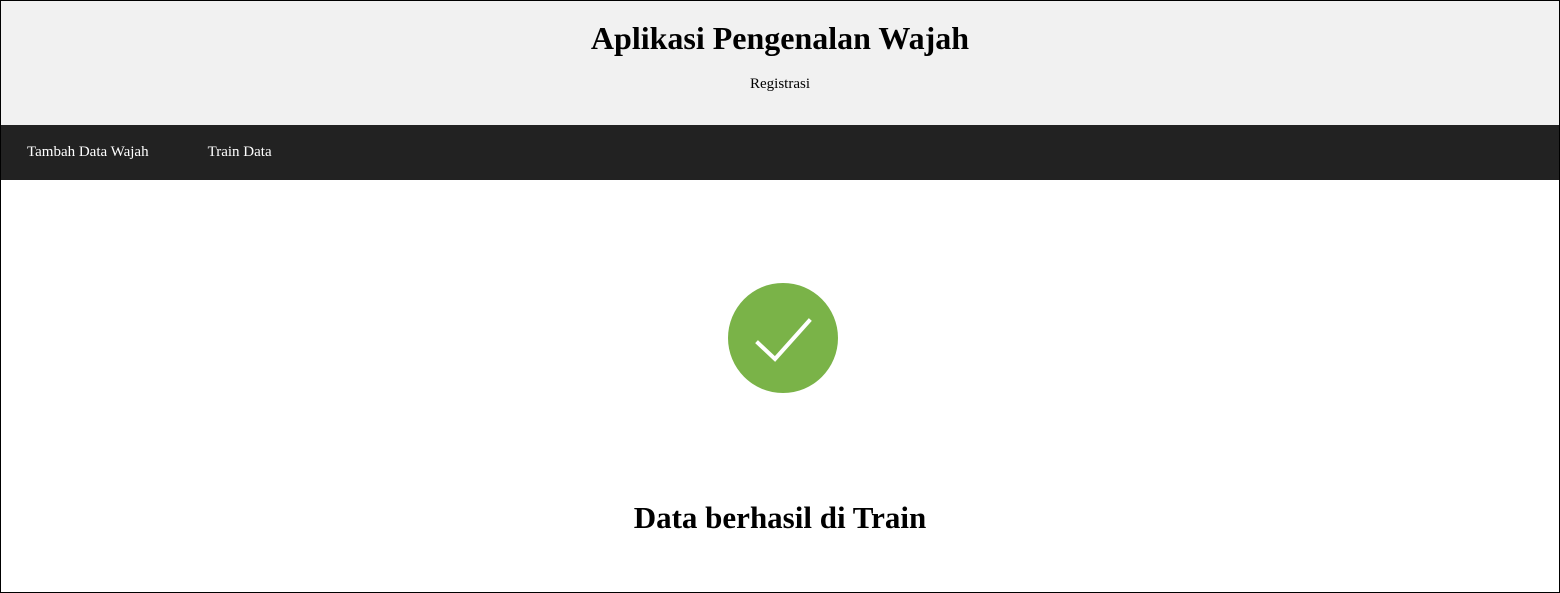 The image size is (1560, 593). I want to click on checkmark-icon, so click(783, 340).